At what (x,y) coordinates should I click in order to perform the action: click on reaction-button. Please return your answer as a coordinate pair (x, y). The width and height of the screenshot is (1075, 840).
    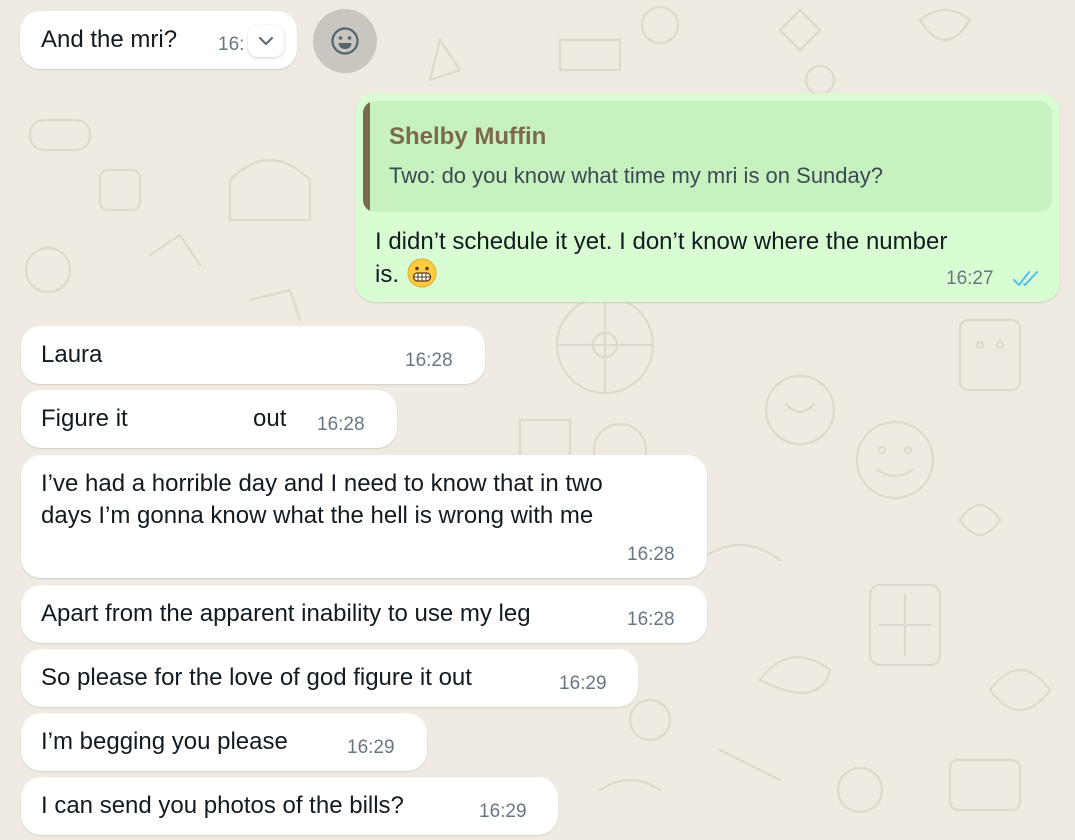
    Looking at the image, I should click on (345, 41).